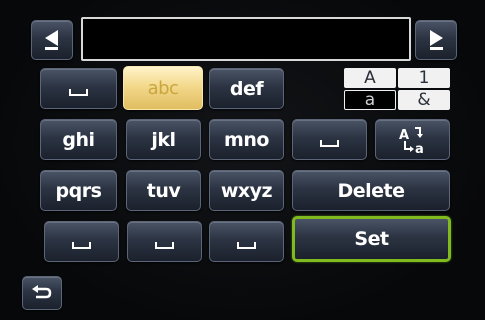  I want to click on key-def: def, so click(246, 88).